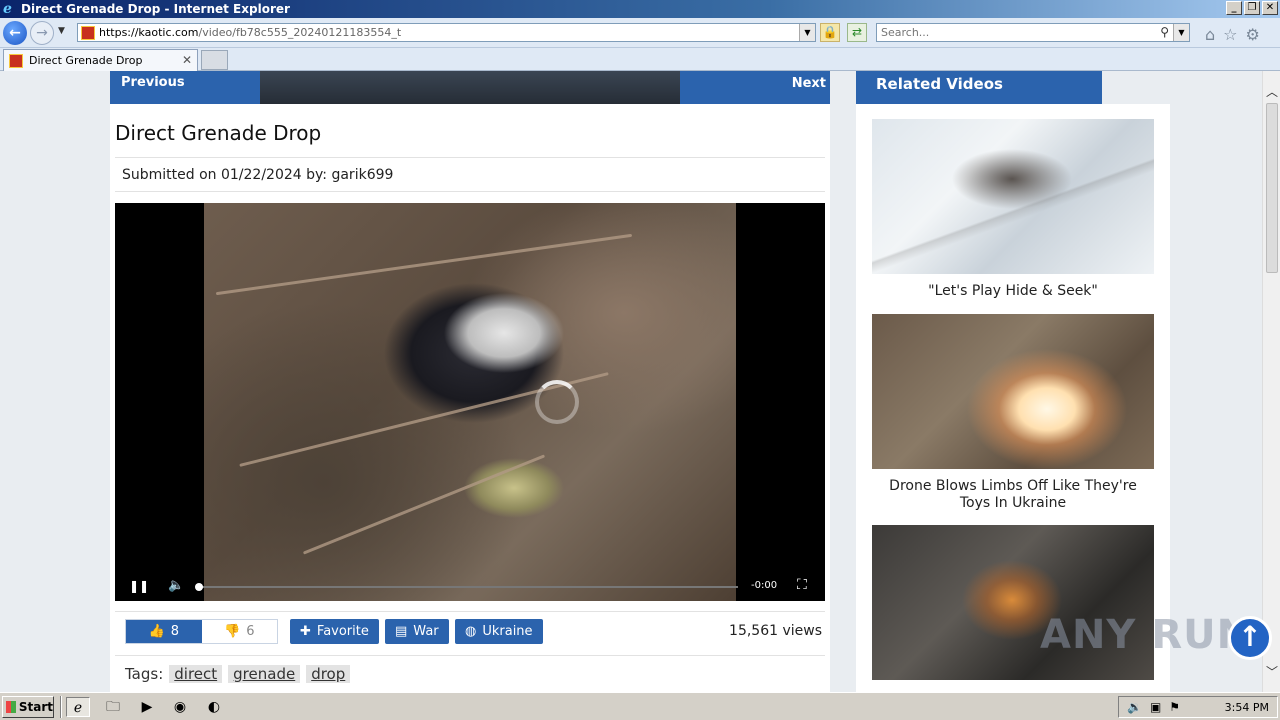 This screenshot has height=720, width=1280. I want to click on favorite-button: ✚ Favorite, so click(334, 631).